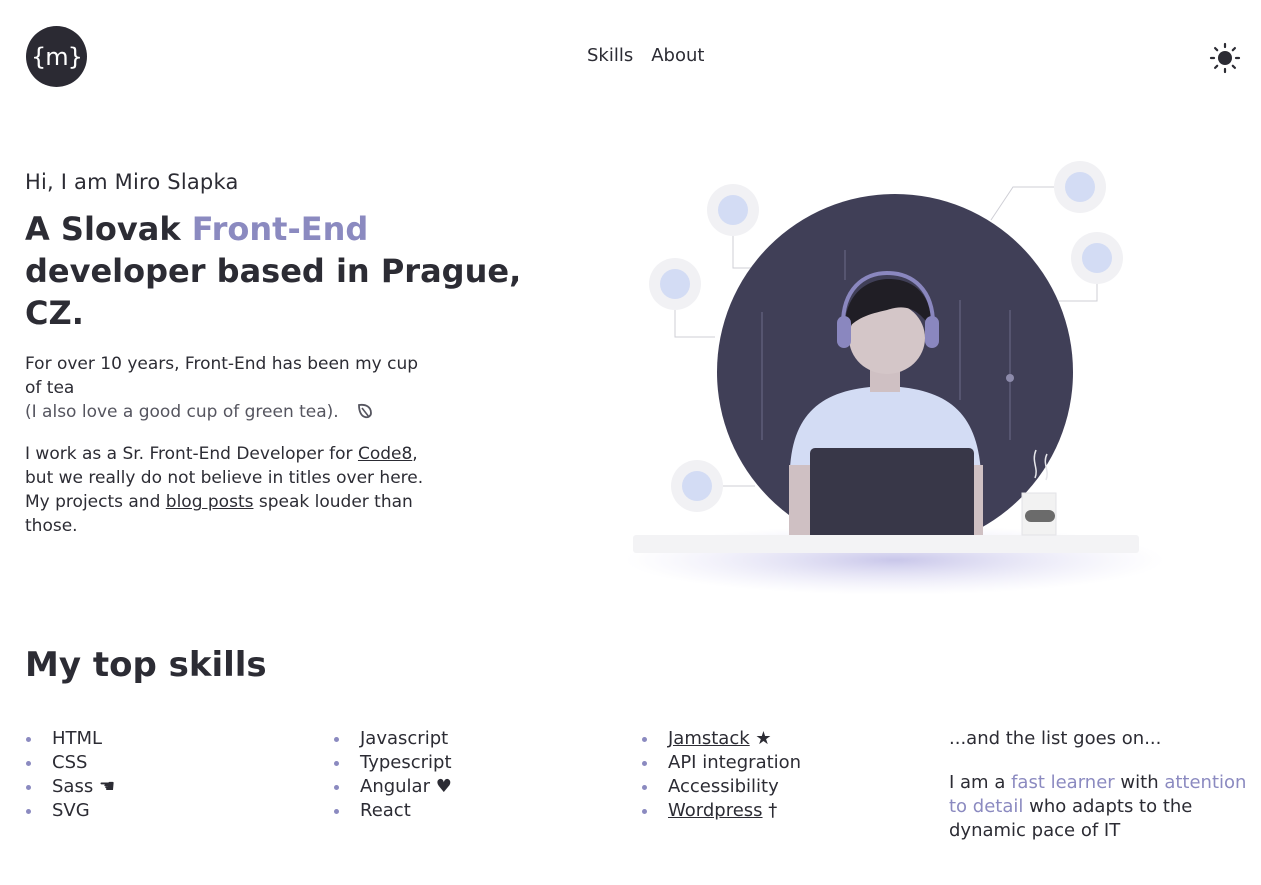  I want to click on skill-label: React, so click(385, 810).